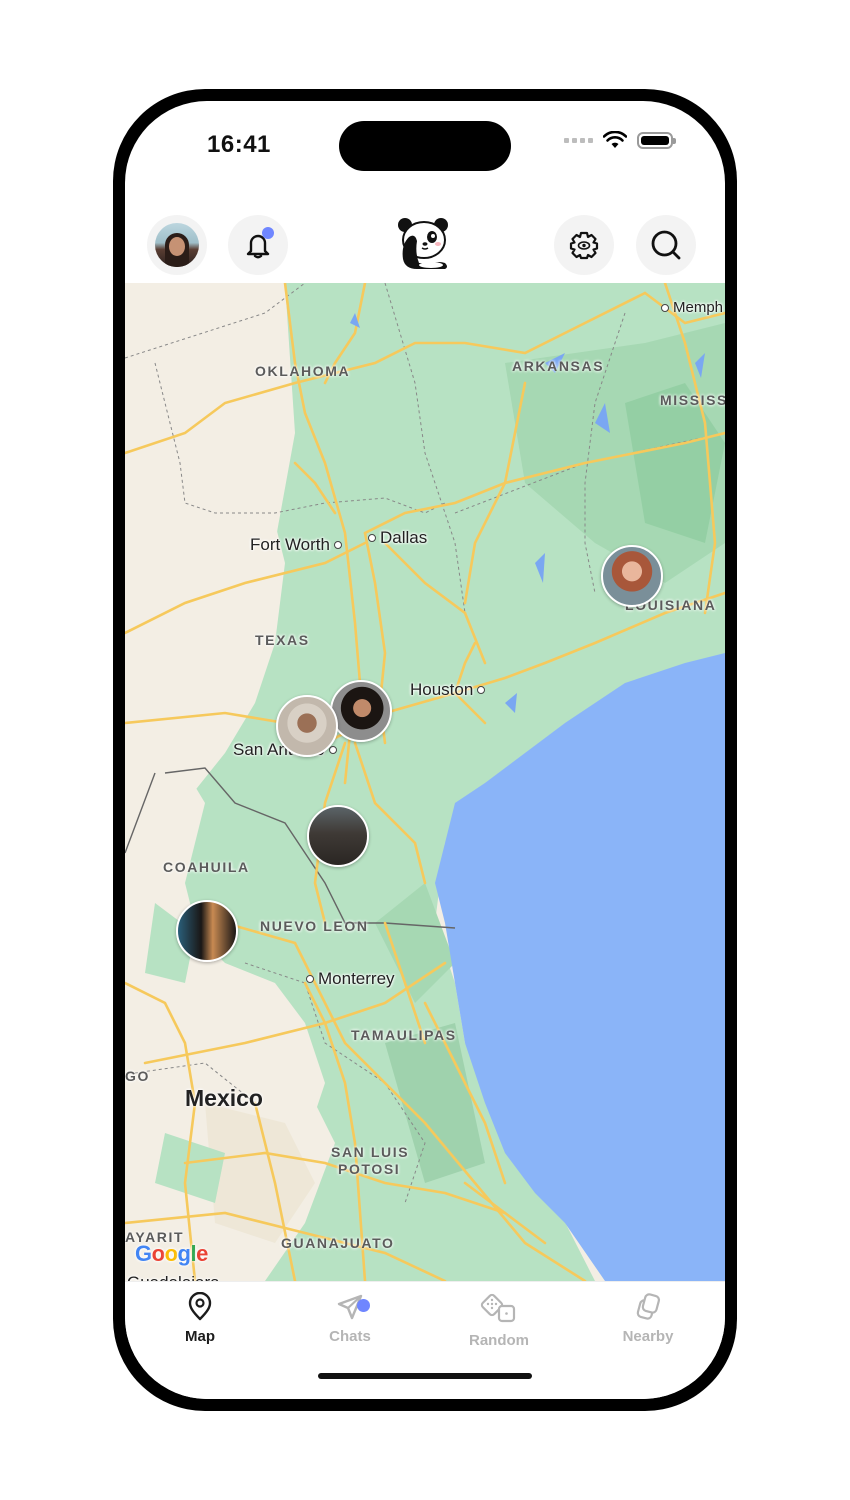 The height and width of the screenshot is (1500, 850). I want to click on label-oklahoma: OKLAHOMA, so click(303, 371).